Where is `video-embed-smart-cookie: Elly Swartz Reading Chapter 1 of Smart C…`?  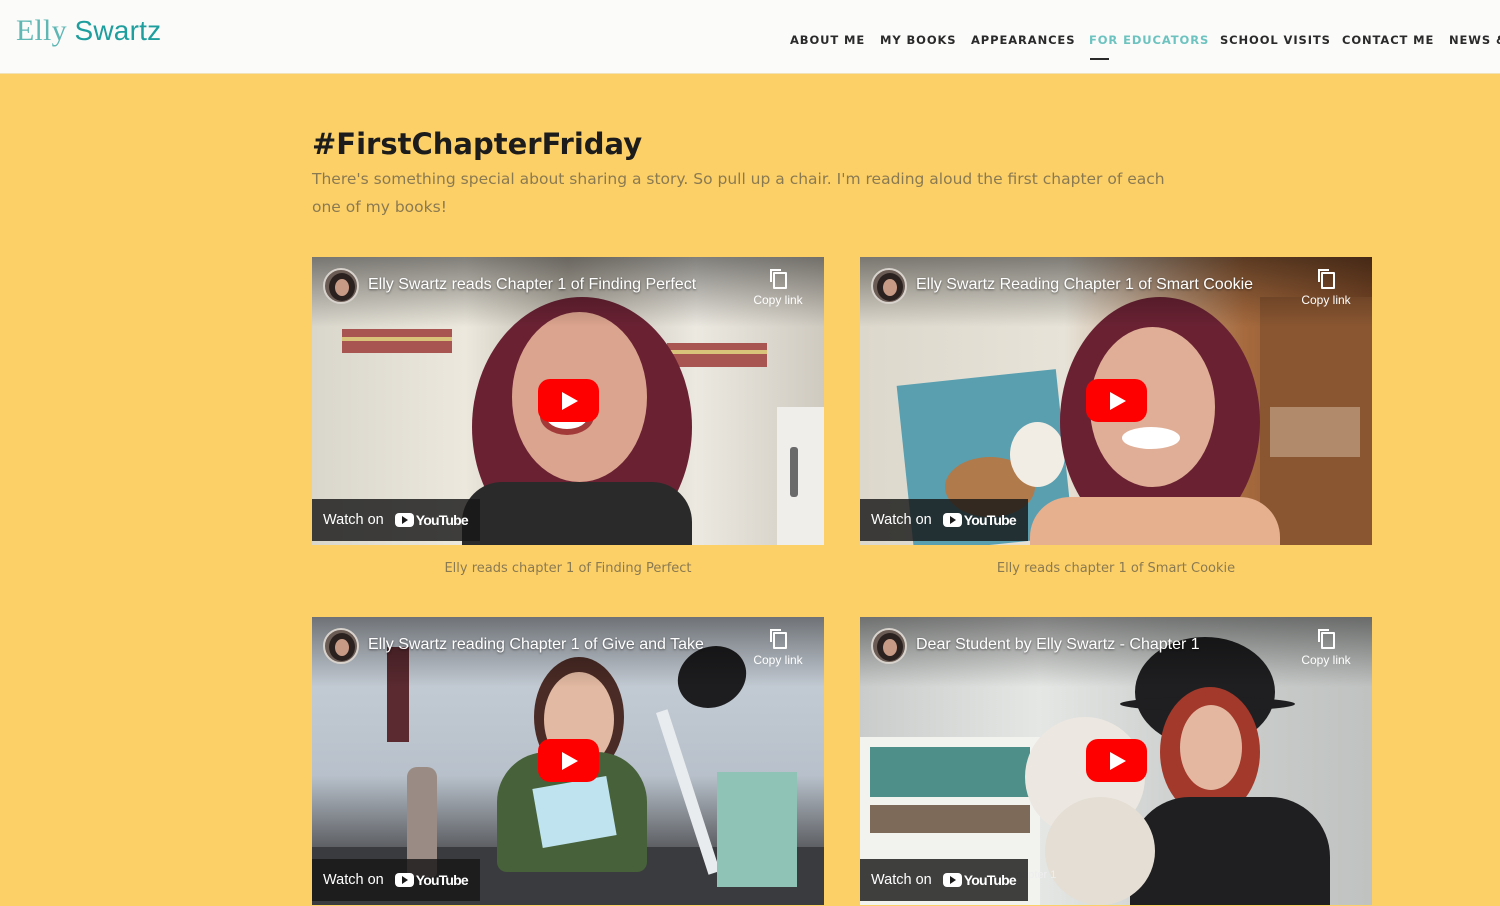
video-embed-smart-cookie: Elly Swartz Reading Chapter 1 of Smart C… is located at coordinates (1116, 401).